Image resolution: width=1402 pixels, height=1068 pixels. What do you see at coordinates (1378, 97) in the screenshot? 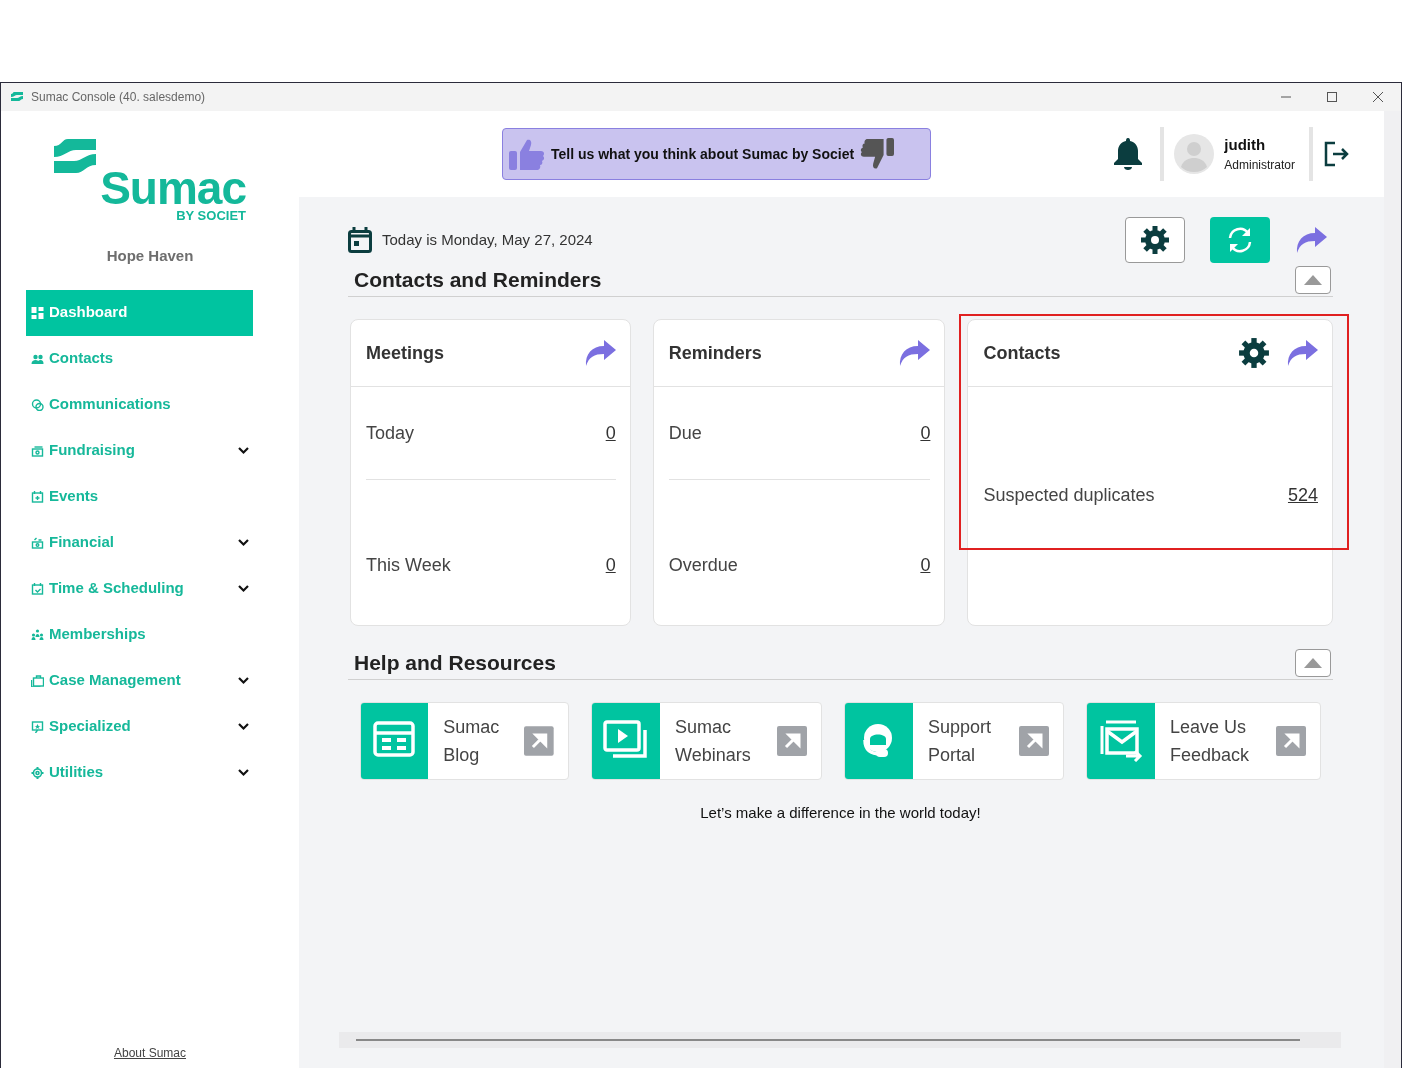
I see `close-icon` at bounding box center [1378, 97].